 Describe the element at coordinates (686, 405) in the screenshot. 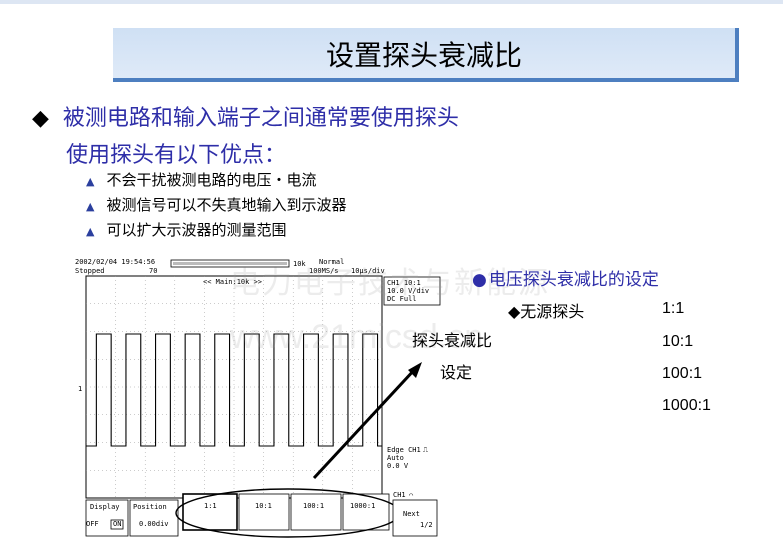

I see `ratio-item: 1000:1` at that location.